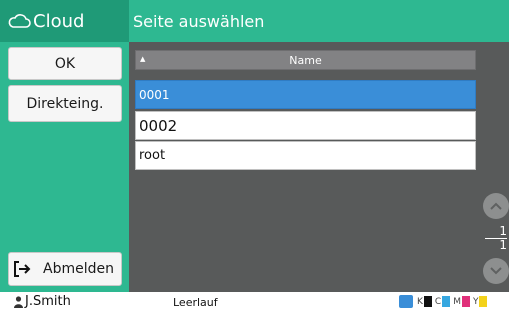 The image size is (509, 310). I want to click on toner-c-label: C, so click(438, 301).